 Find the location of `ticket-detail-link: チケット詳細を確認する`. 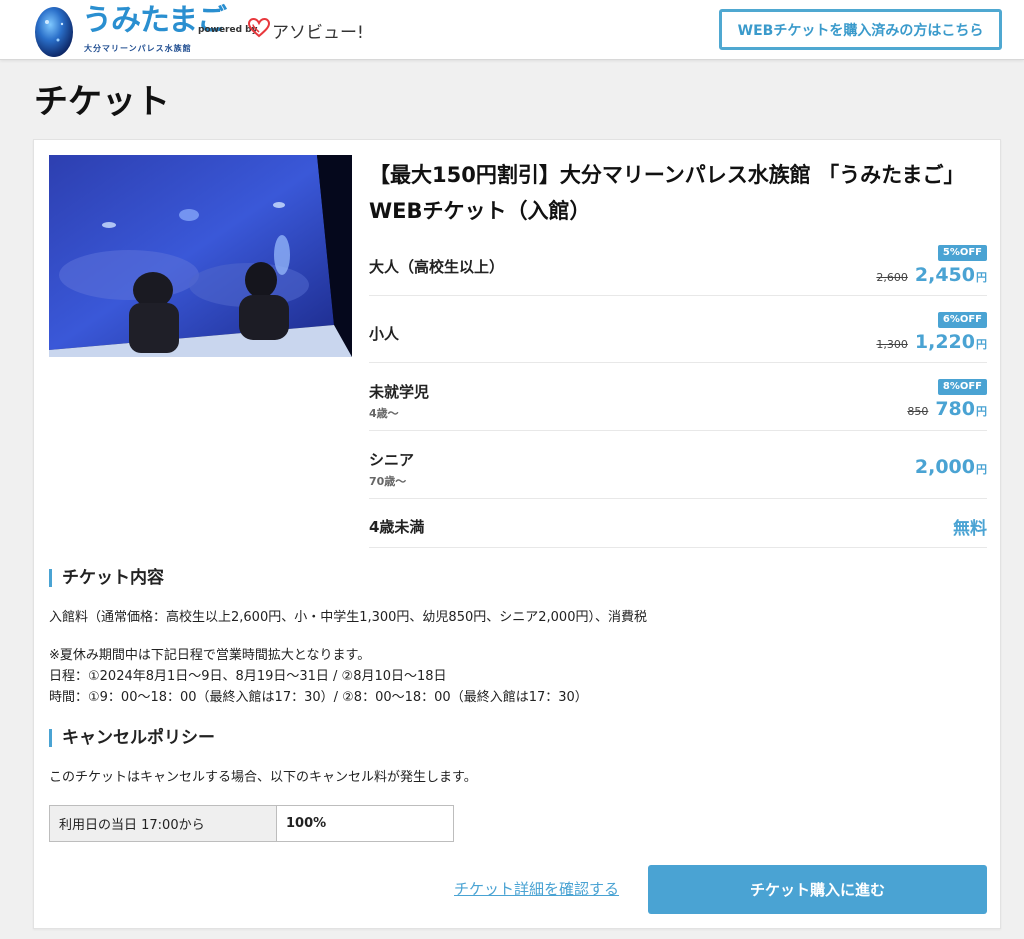

ticket-detail-link: チケット詳細を確認する is located at coordinates (536, 888).